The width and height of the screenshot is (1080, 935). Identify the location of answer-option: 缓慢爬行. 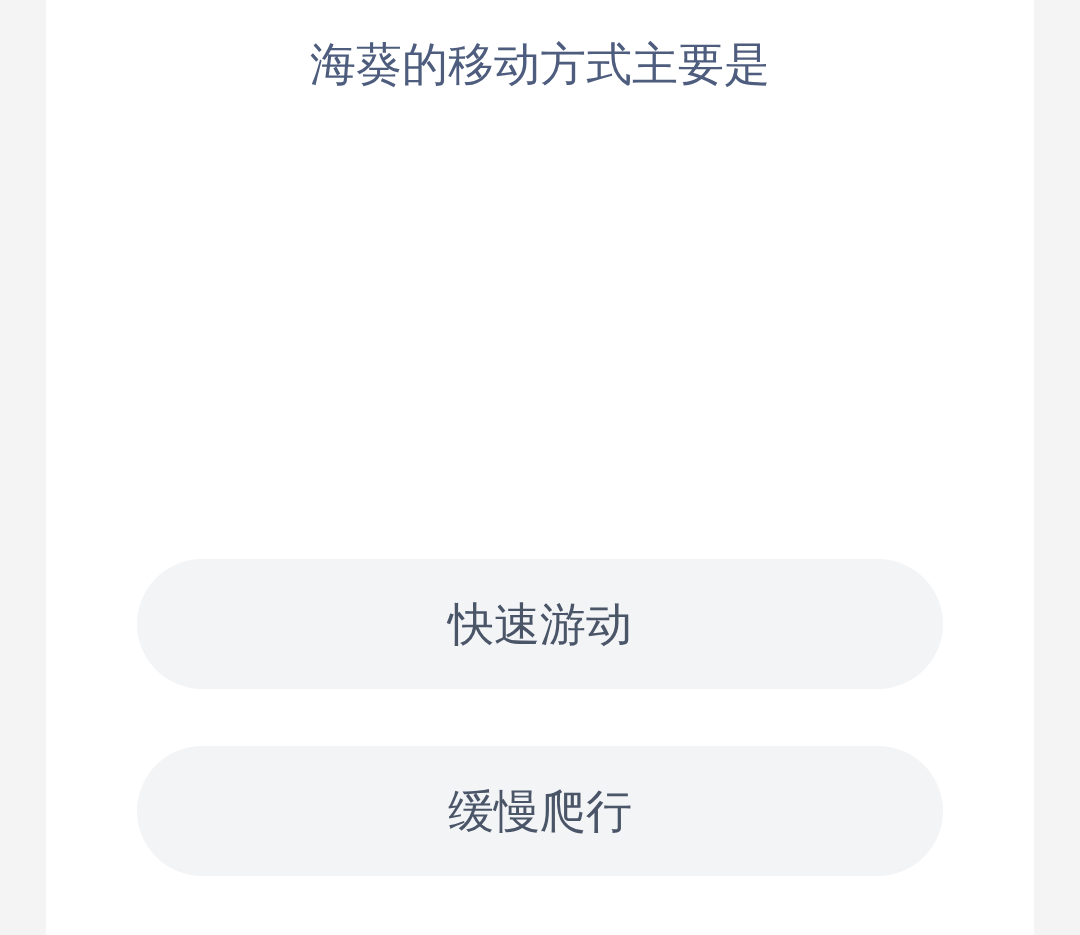
(540, 811).